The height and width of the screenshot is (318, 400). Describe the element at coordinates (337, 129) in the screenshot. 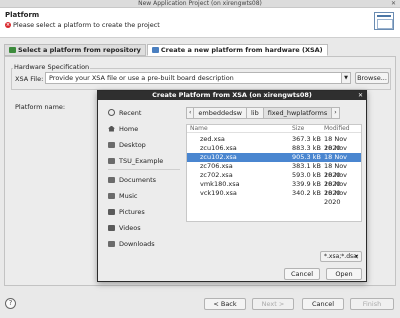

I see `column-modified: Modified` at that location.